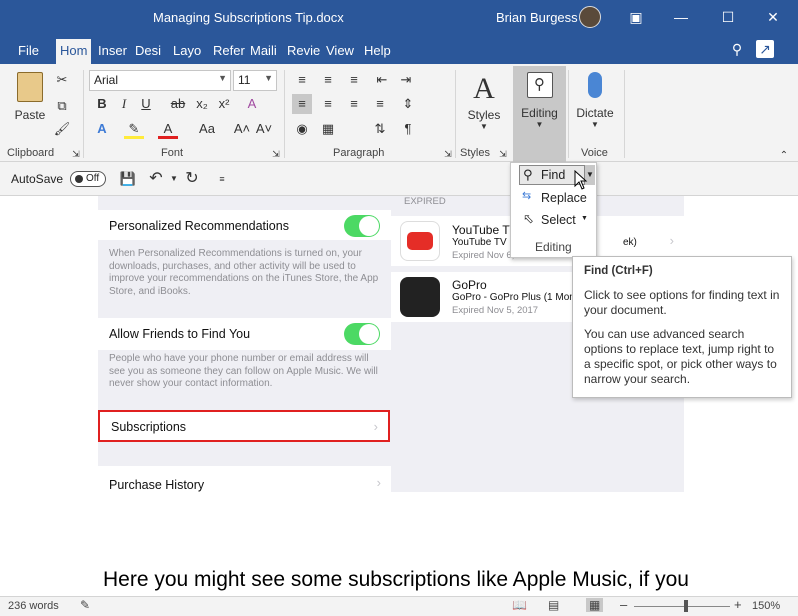 Image resolution: width=798 pixels, height=616 pixels. I want to click on font-name-combo: Arial ▼, so click(160, 80).